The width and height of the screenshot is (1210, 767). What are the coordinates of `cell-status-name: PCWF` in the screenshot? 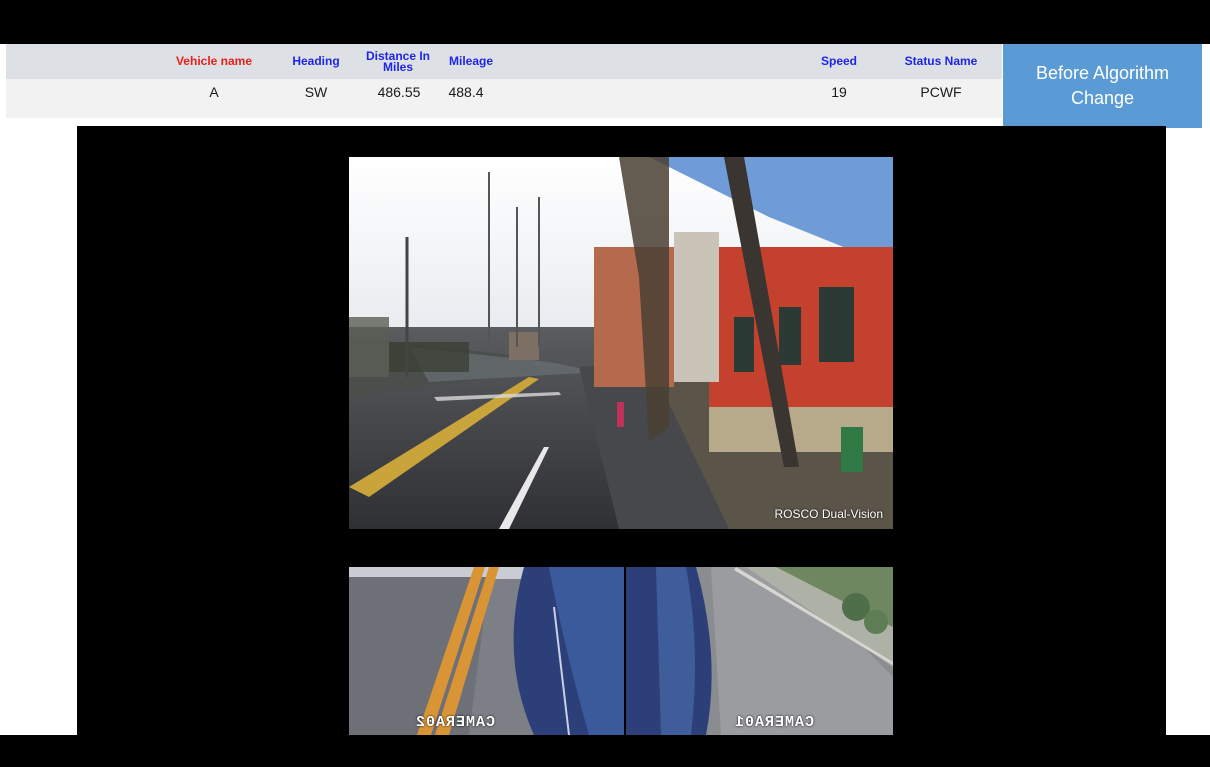 It's located at (941, 92).